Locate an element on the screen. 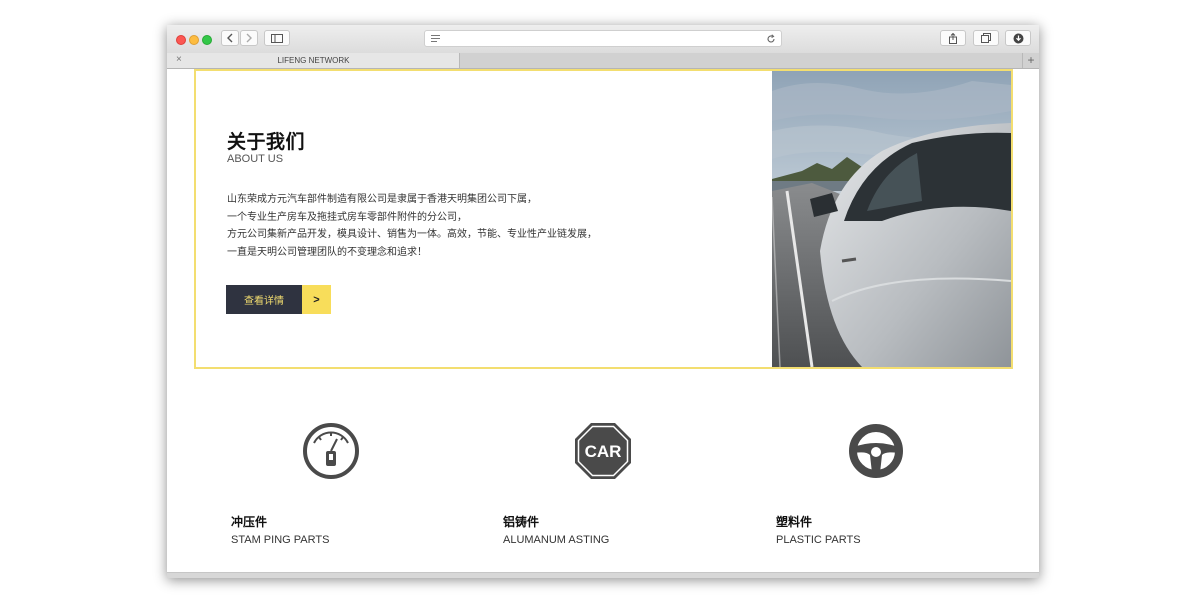 The width and height of the screenshot is (1190, 613). tabs-icon is located at coordinates (986, 38).